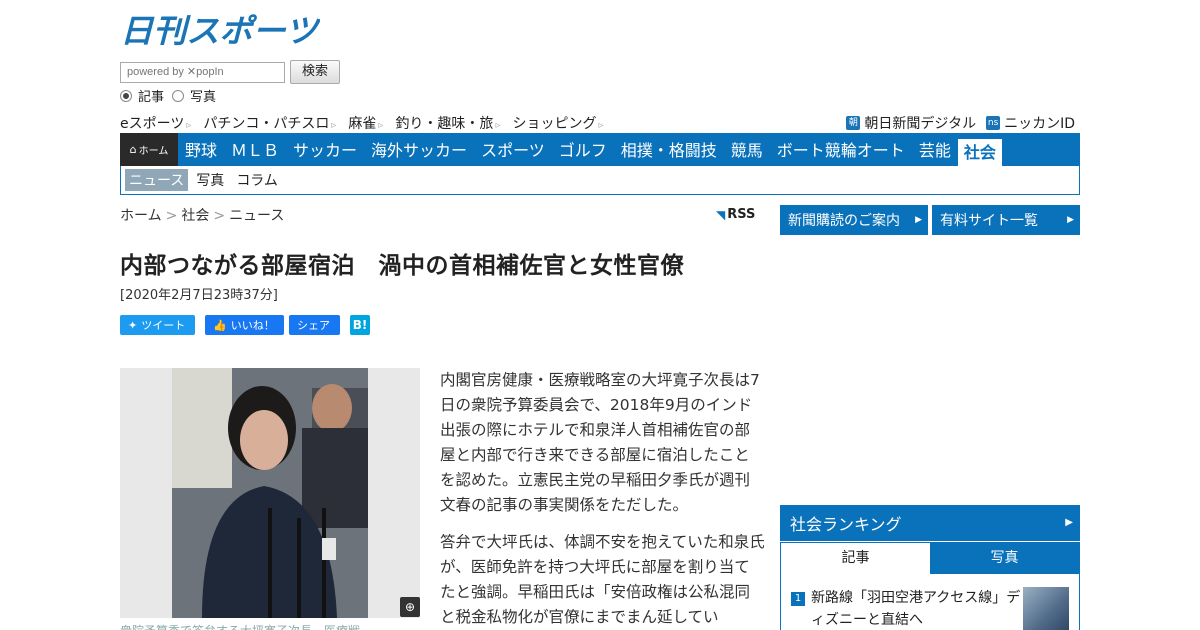 This screenshot has height=630, width=1200. Describe the element at coordinates (721, 214) in the screenshot. I see `rss-icon: ◥` at that location.